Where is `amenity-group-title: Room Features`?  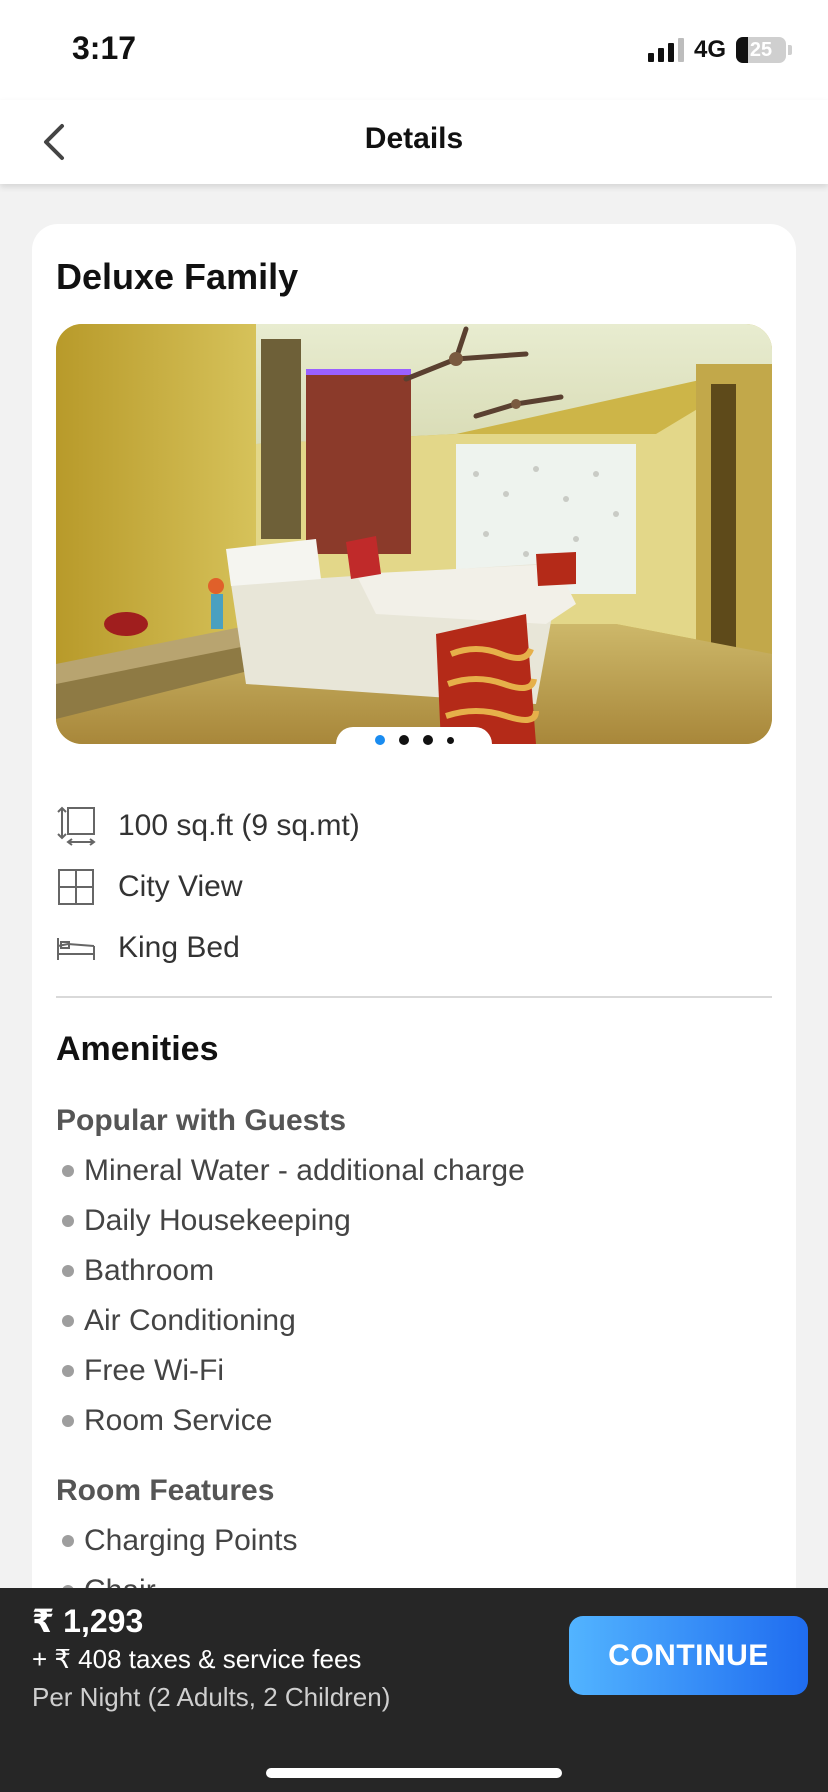
amenity-group-title: Room Features is located at coordinates (165, 1490).